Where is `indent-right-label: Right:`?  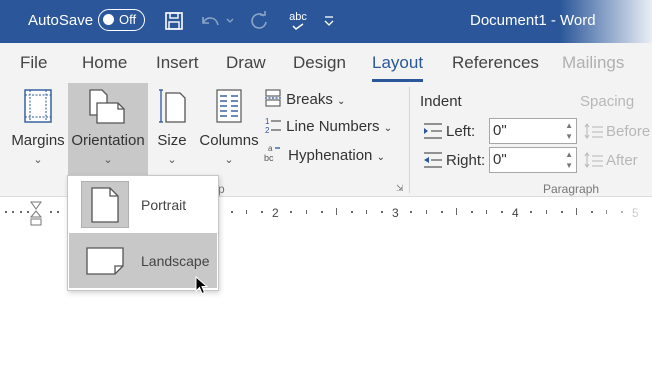
indent-right-label: Right: is located at coordinates (466, 160).